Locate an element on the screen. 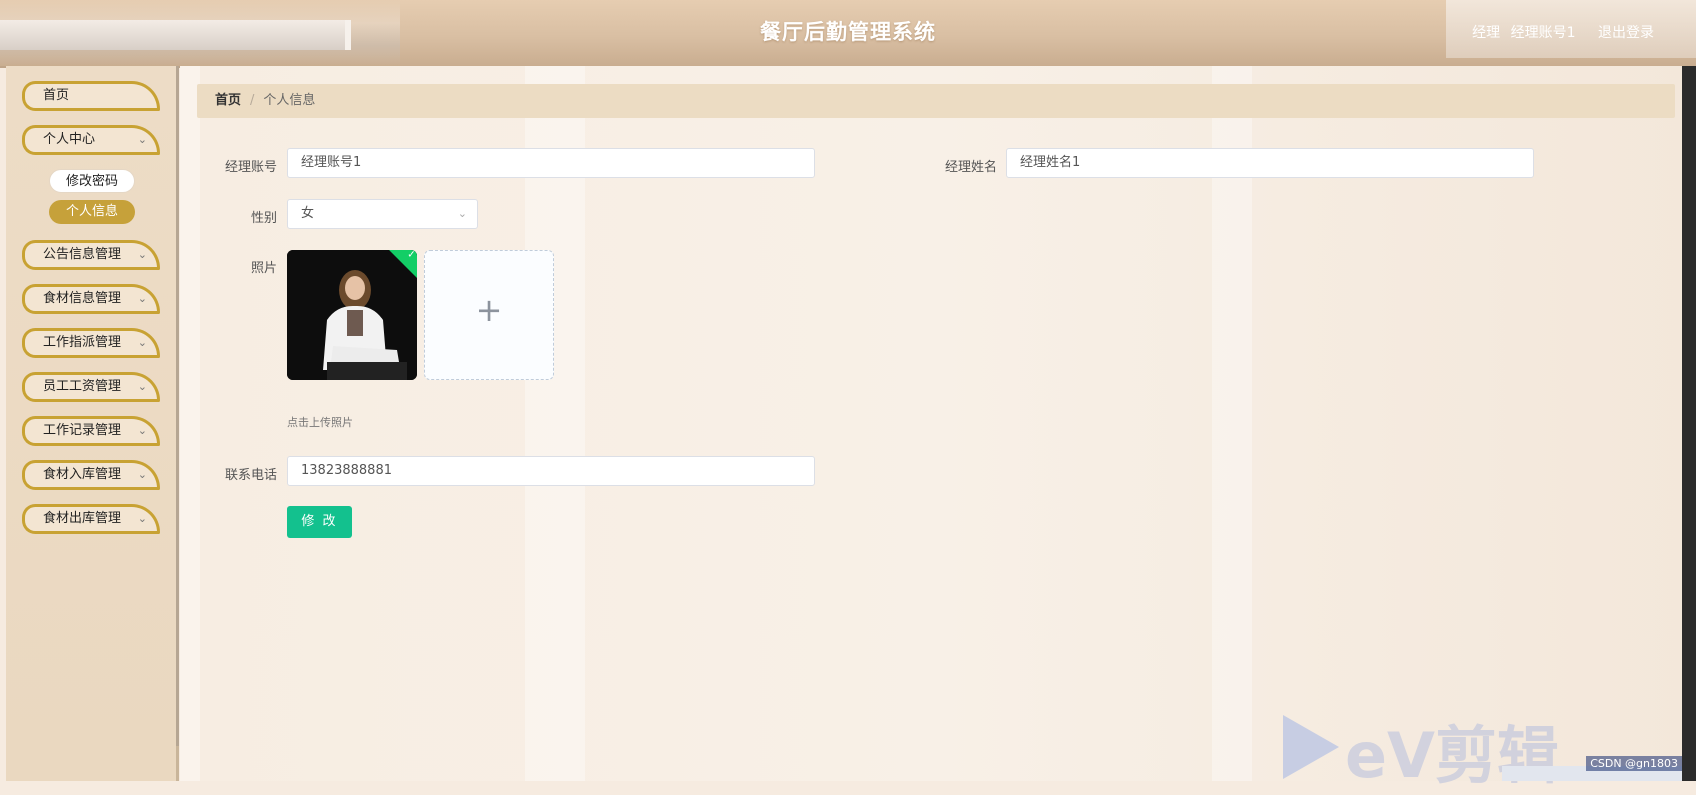  system-title: 餐厅后勤管理系统 is located at coordinates (848, 31).